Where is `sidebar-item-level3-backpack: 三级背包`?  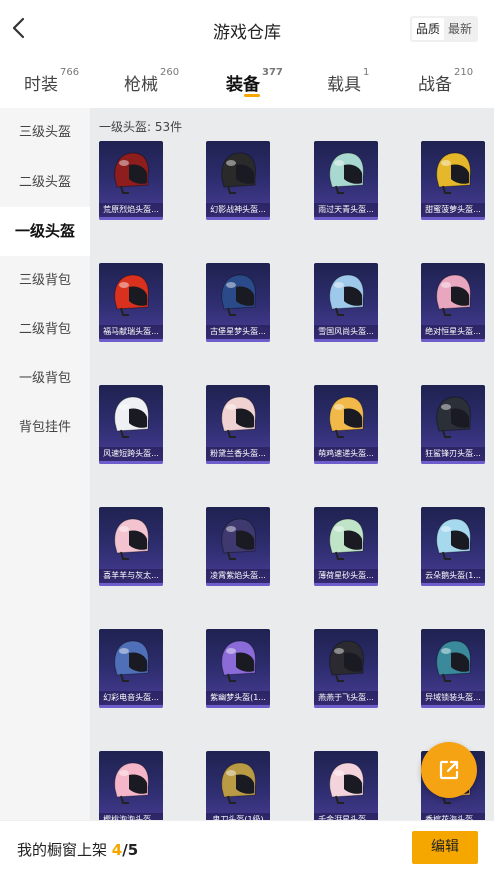 sidebar-item-level3-backpack: 三级背包 is located at coordinates (45, 280).